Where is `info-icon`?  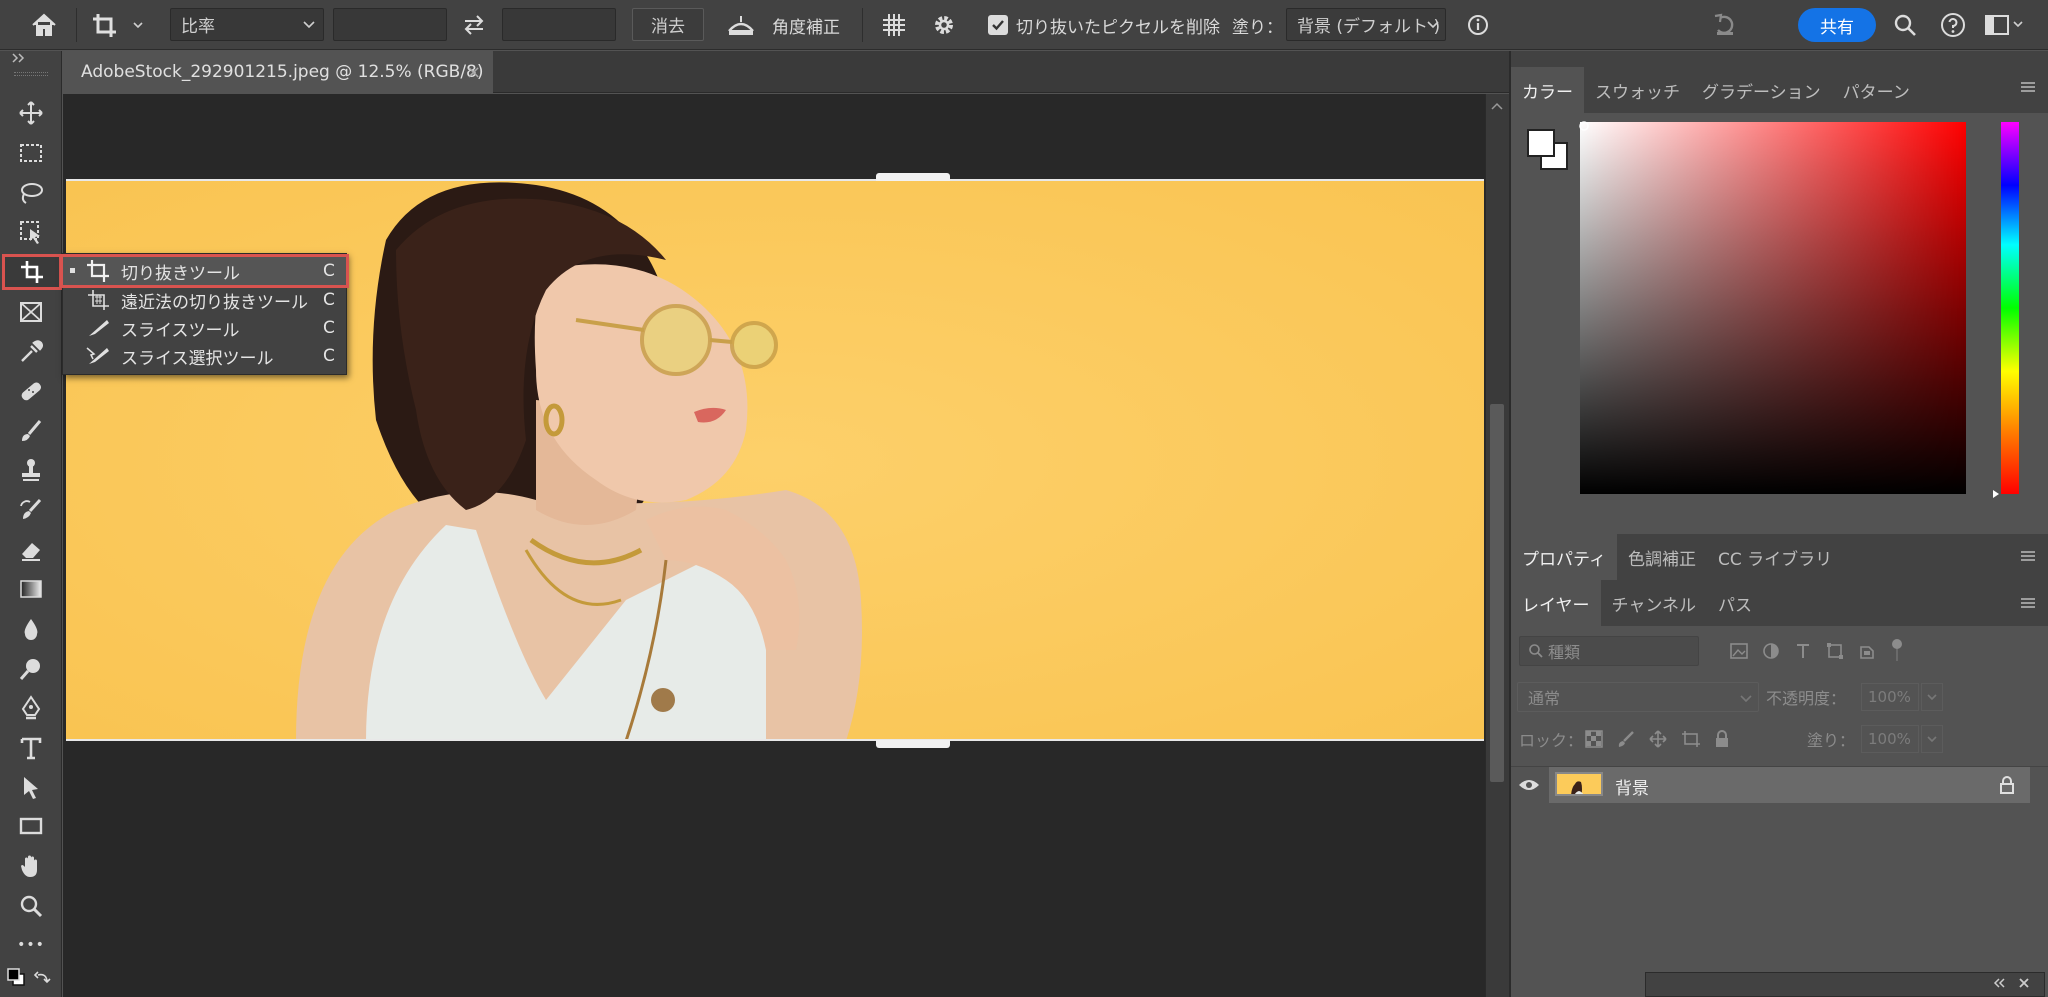
info-icon is located at coordinates (1478, 25).